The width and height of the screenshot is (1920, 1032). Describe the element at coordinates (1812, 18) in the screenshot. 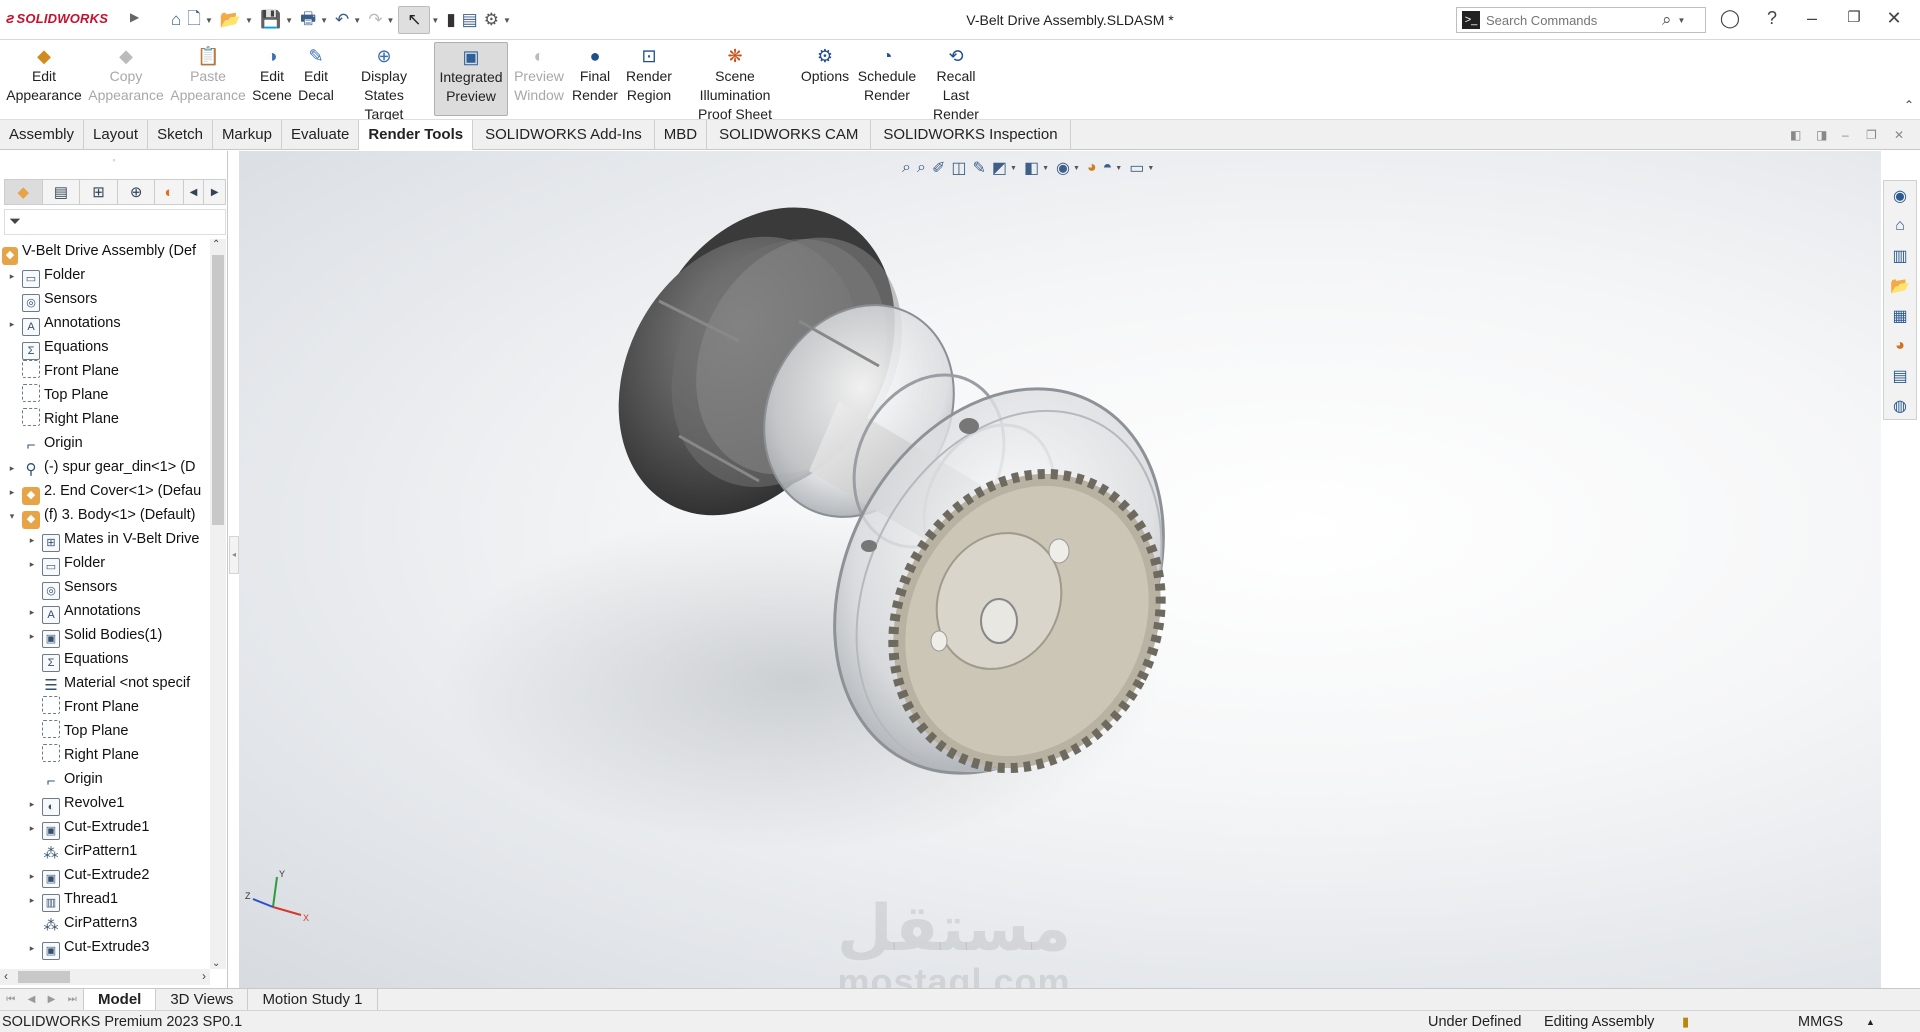

I see `minimize-icon: –` at that location.